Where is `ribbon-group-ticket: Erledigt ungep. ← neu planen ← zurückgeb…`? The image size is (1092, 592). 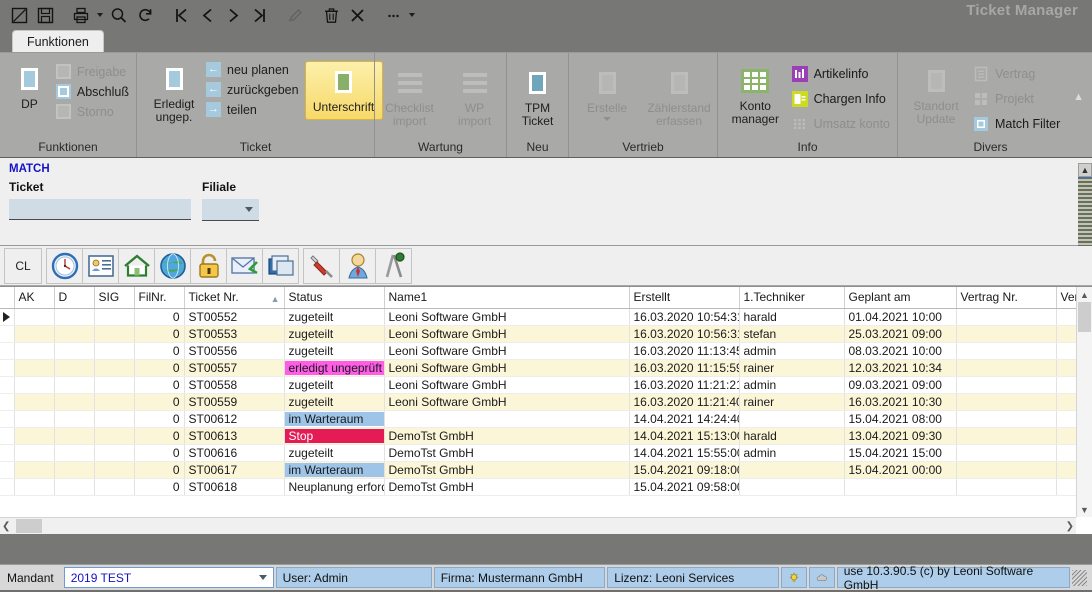 ribbon-group-ticket: Erledigt ungep. ← neu planen ← zurückgeb… is located at coordinates (259, 105).